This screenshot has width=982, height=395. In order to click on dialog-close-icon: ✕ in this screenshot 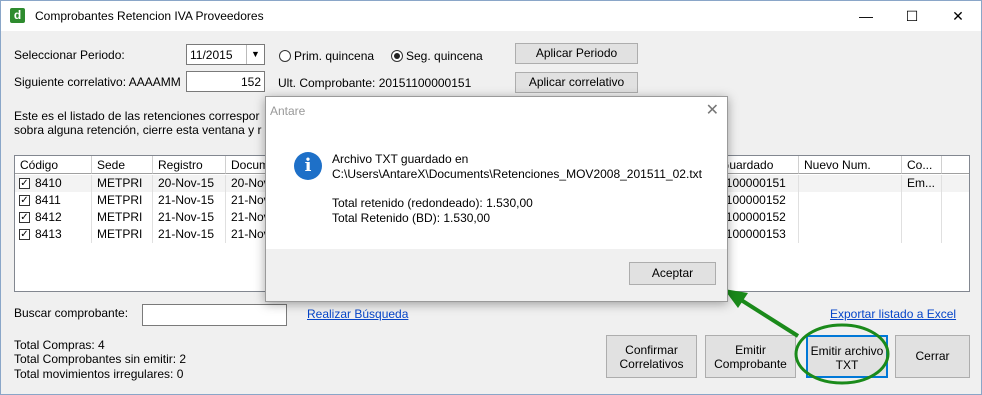, I will do `click(712, 110)`.